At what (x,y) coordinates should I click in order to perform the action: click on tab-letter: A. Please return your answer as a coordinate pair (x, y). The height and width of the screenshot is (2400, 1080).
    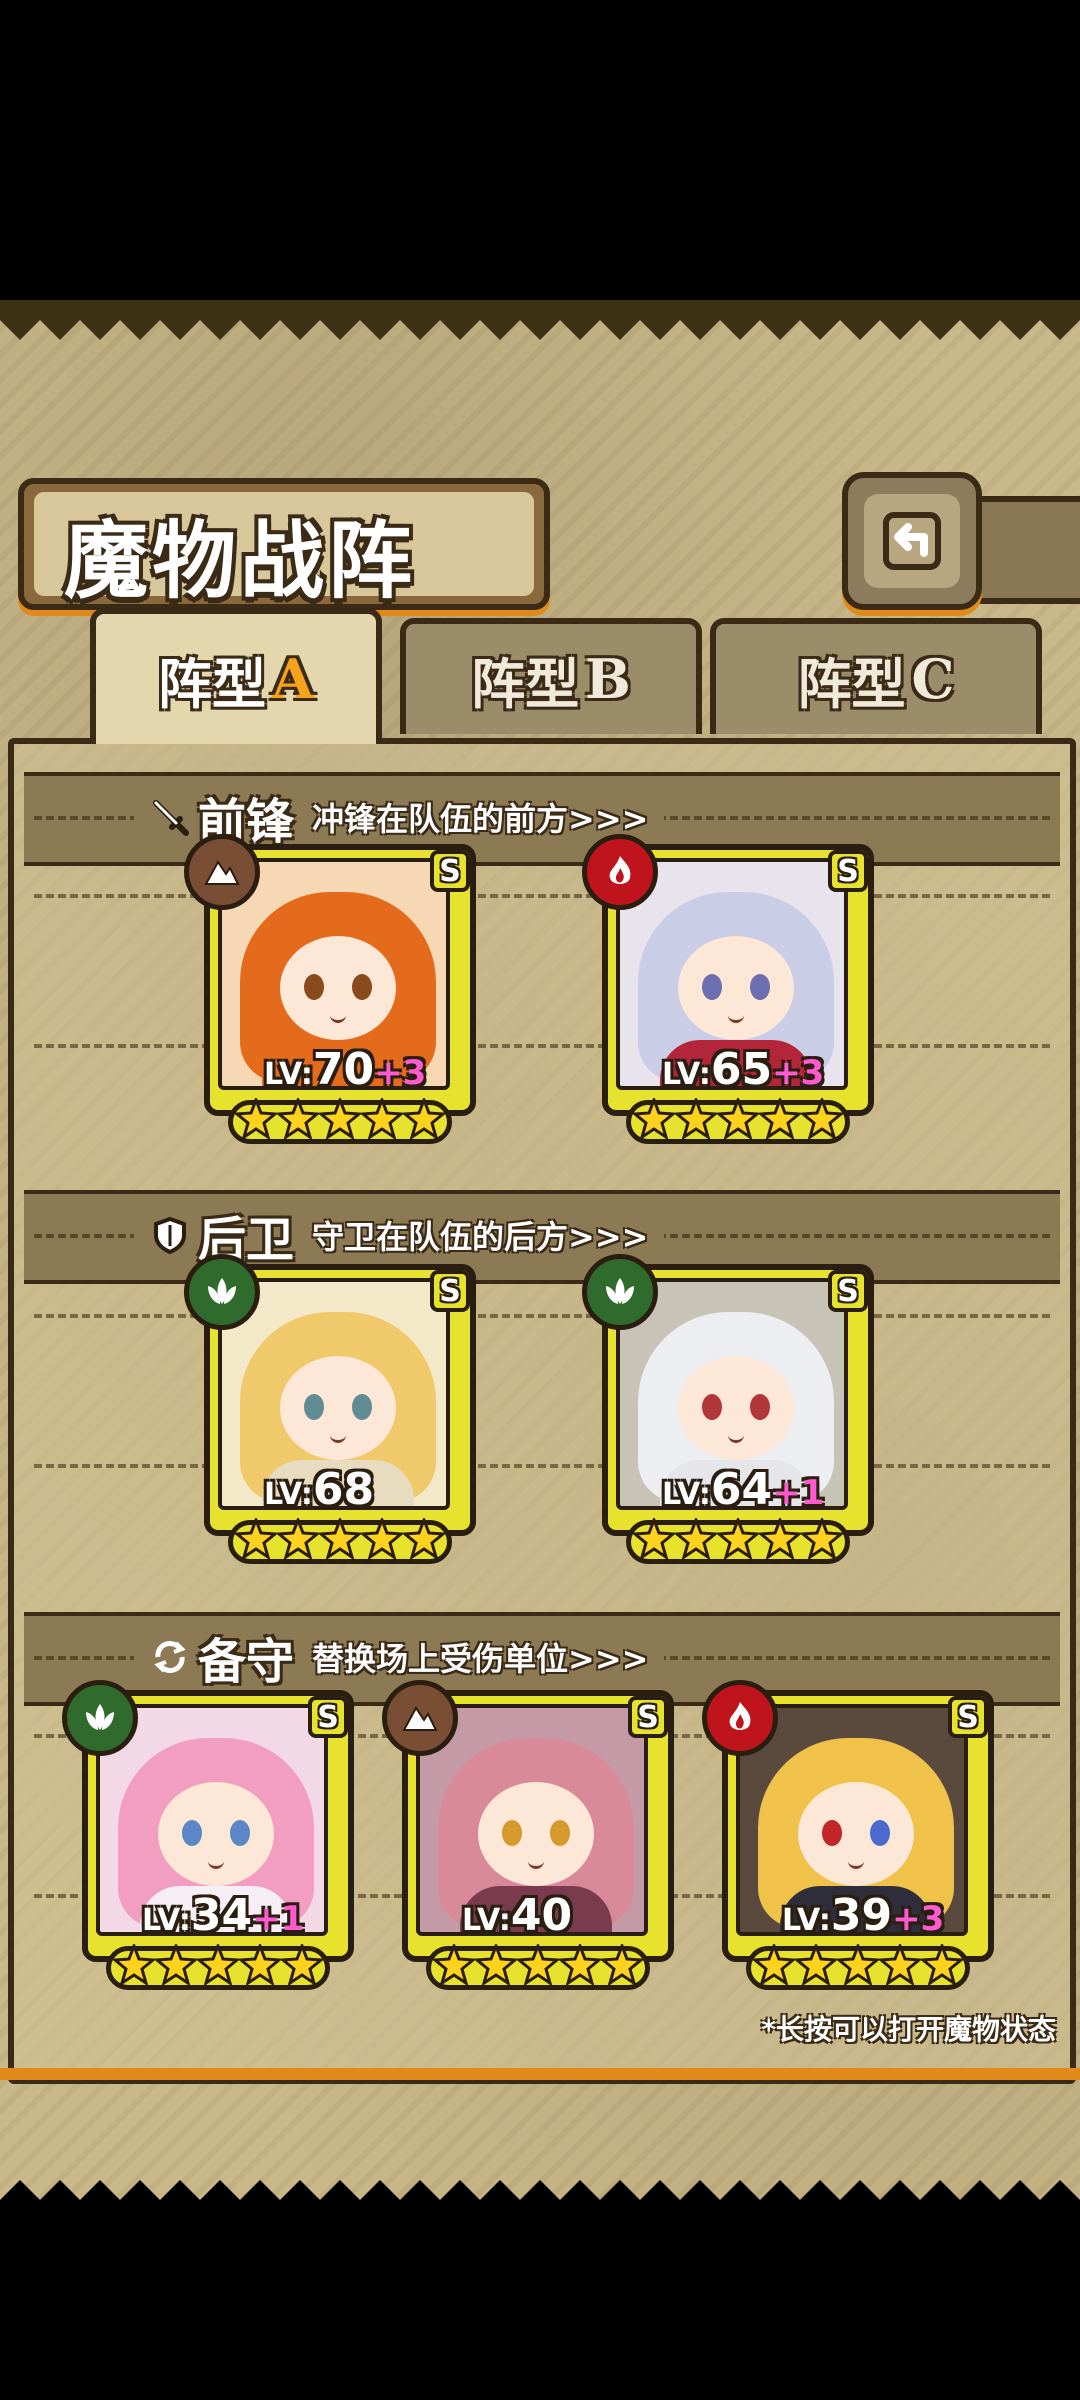
    Looking at the image, I should click on (293, 679).